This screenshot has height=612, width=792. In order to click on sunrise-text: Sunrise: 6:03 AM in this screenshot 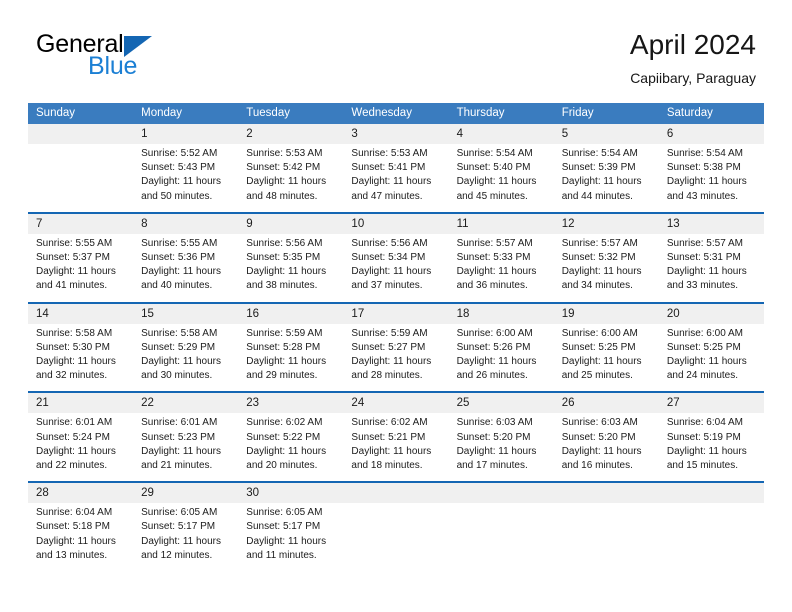, I will do `click(494, 423)`.